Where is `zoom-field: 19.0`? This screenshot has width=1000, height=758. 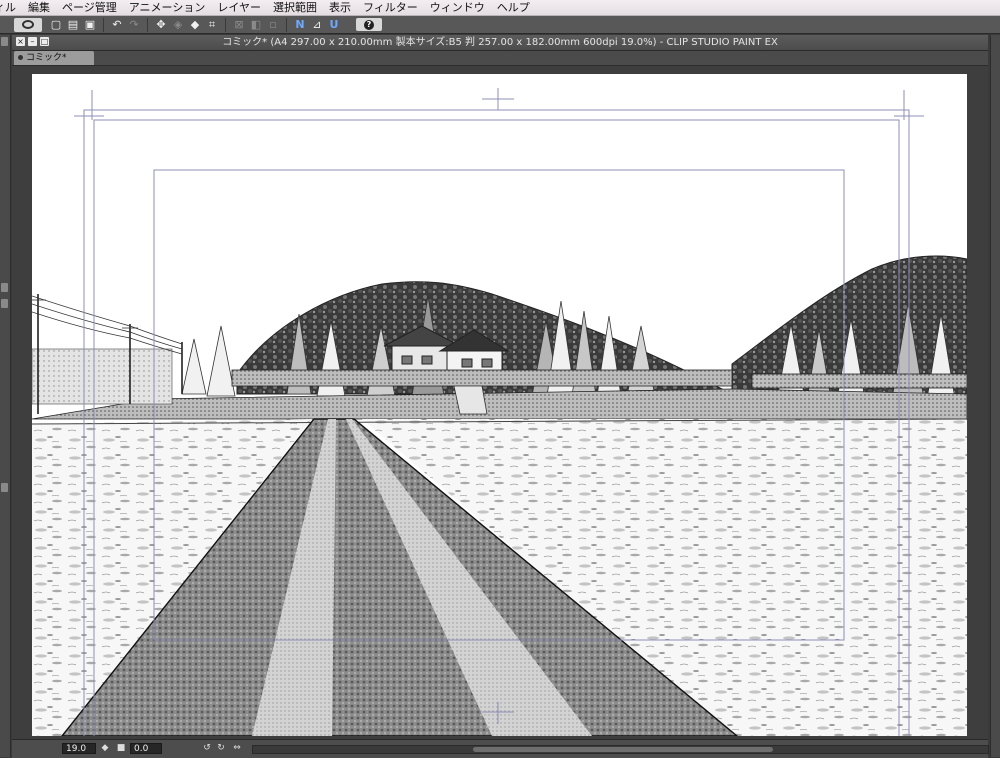 zoom-field: 19.0 is located at coordinates (79, 748).